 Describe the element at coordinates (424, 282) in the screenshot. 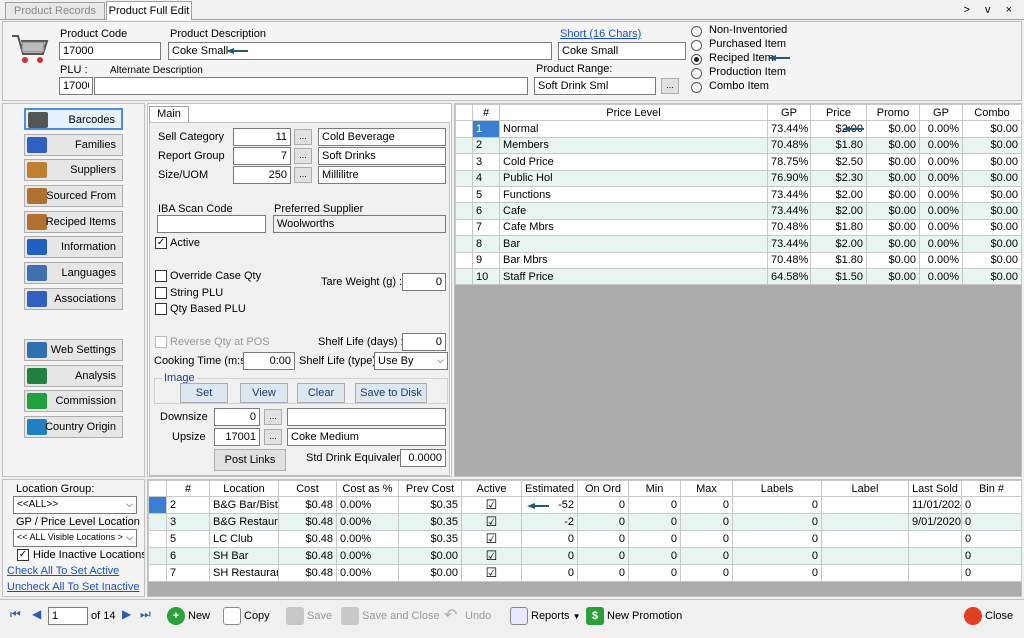

I see `tare-field` at that location.